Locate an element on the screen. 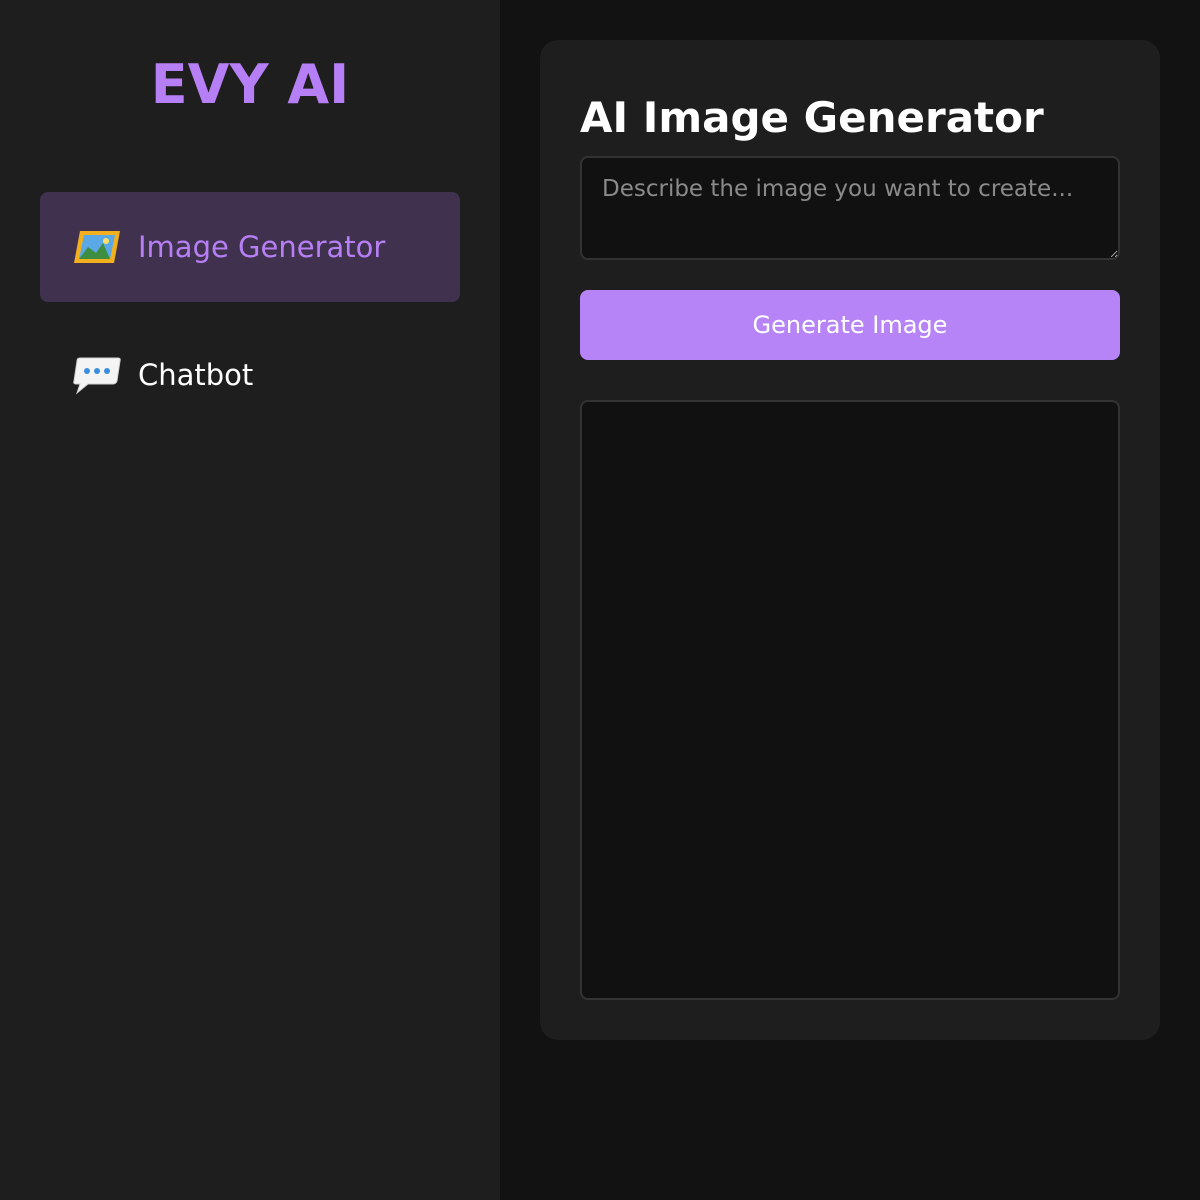 The image size is (1200, 1200). sidebar-item-image-generator: Image Generator is located at coordinates (250, 247).